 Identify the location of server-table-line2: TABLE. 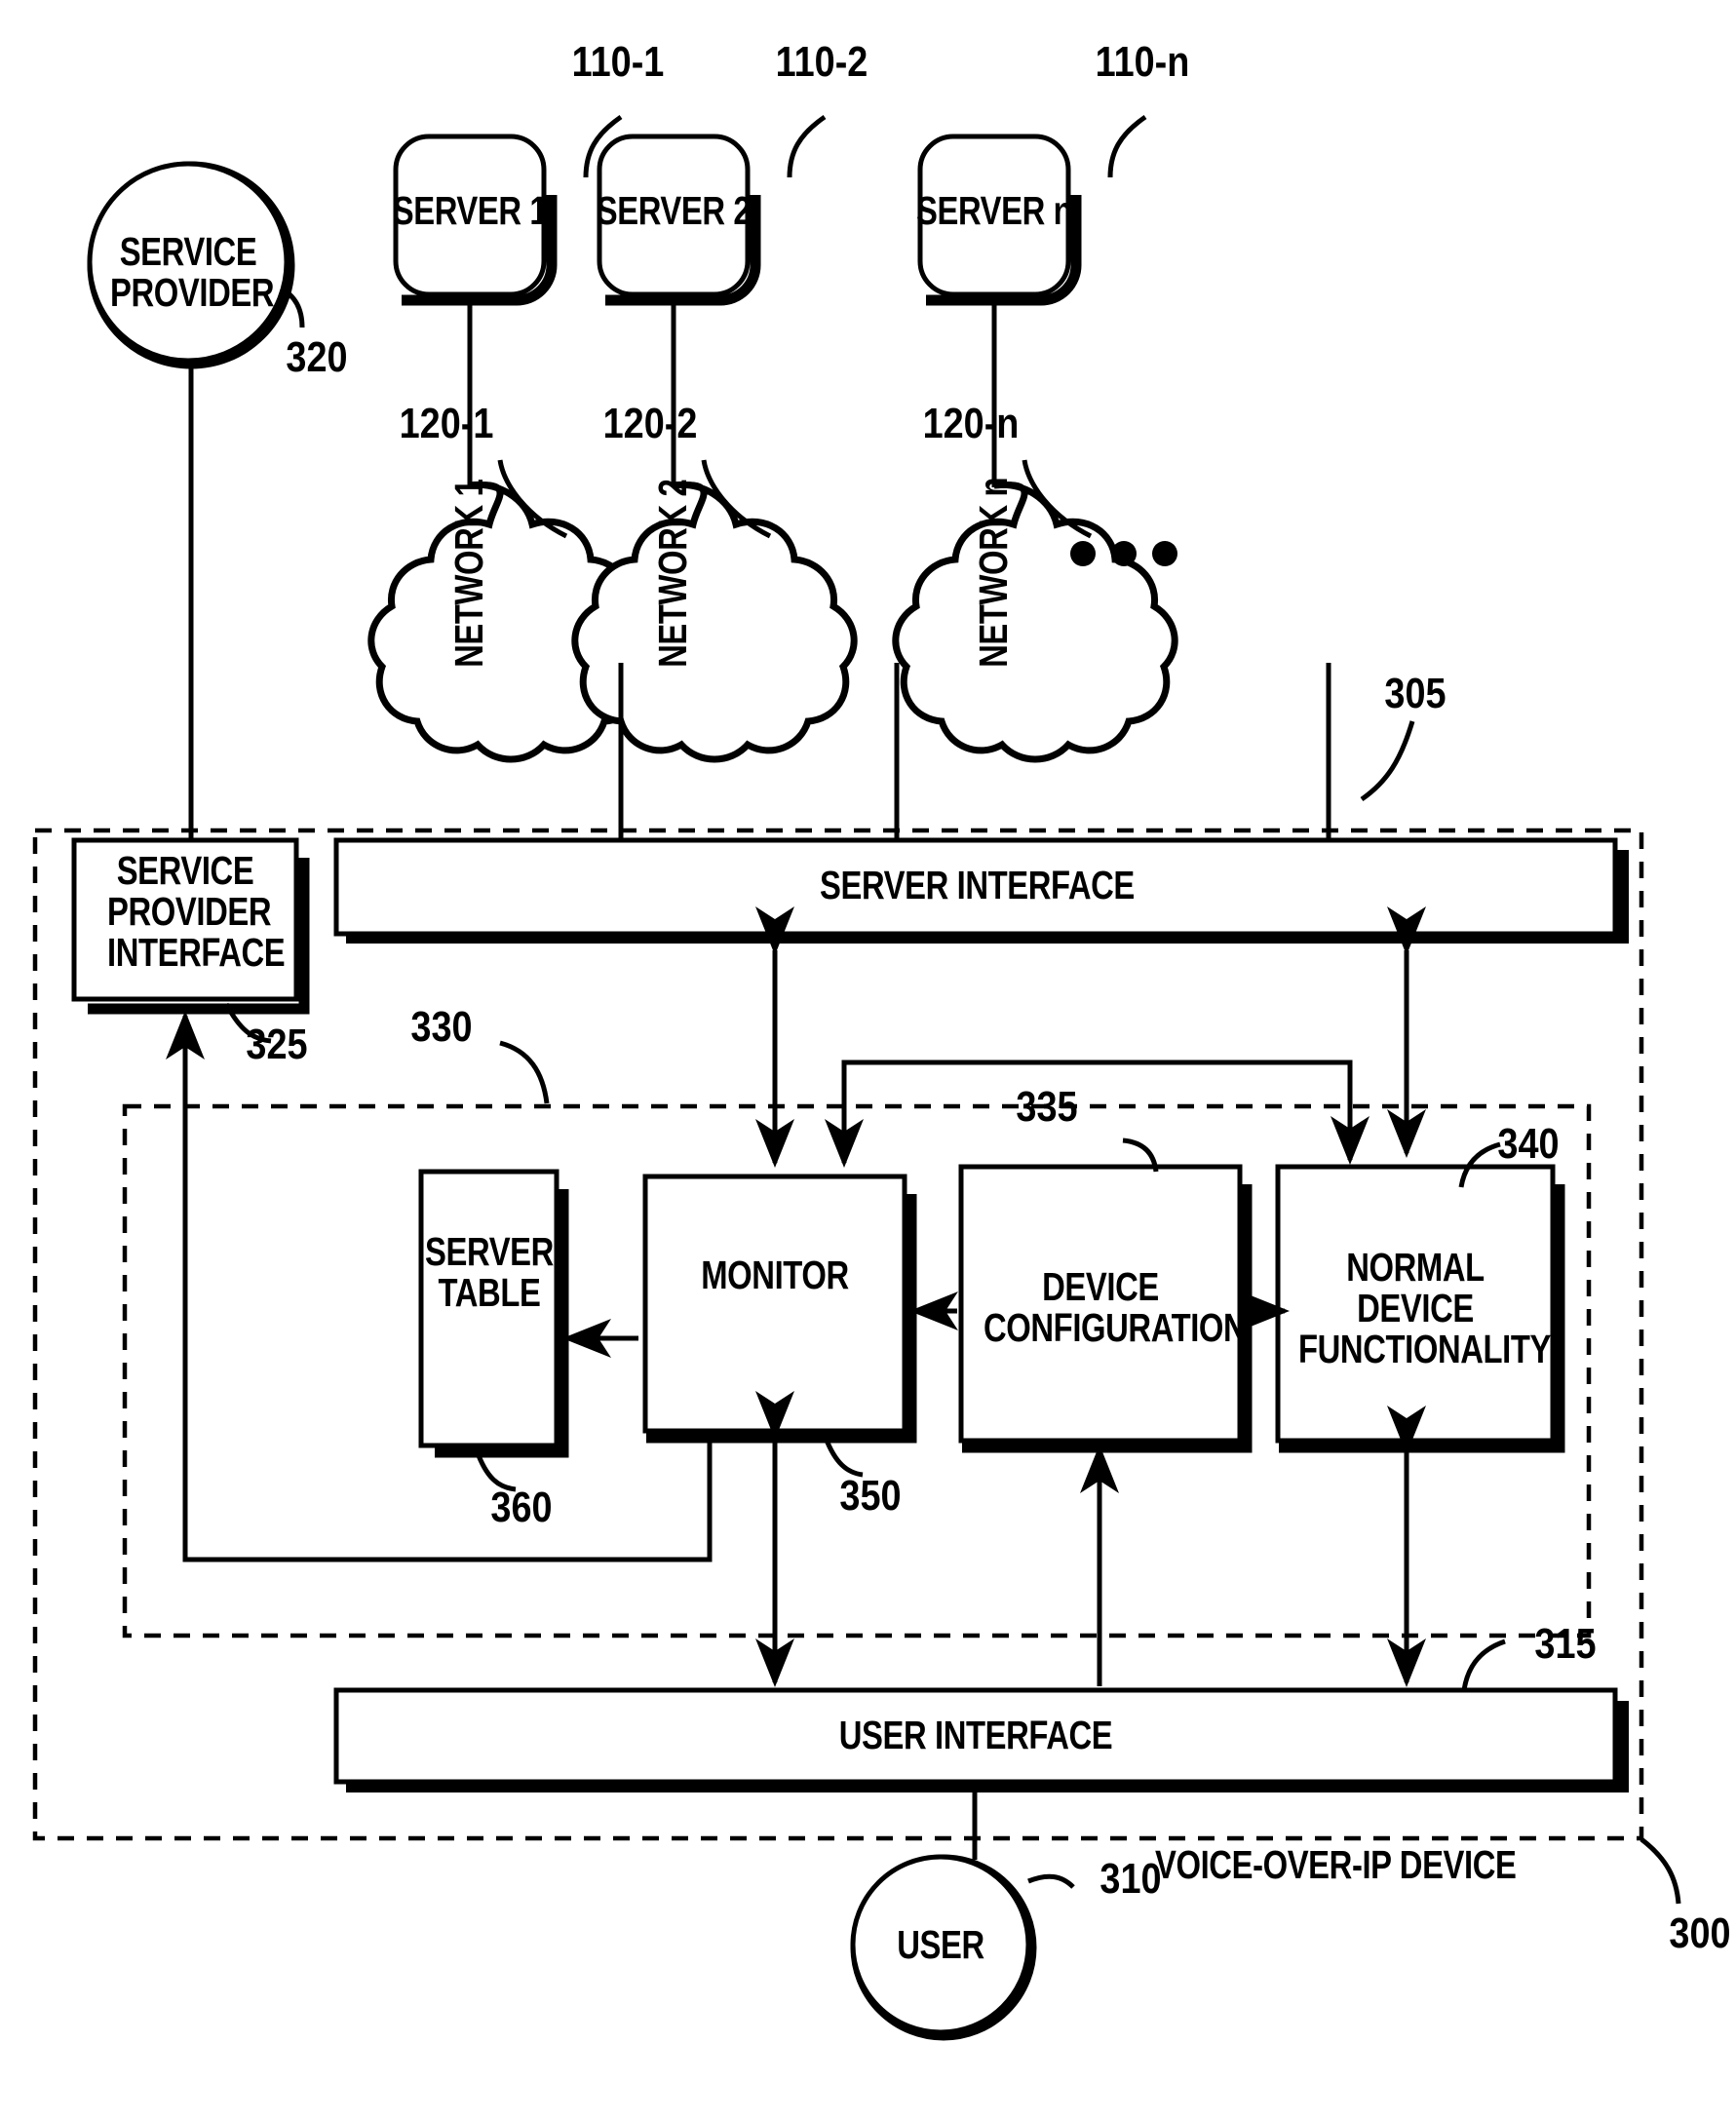
(489, 1292).